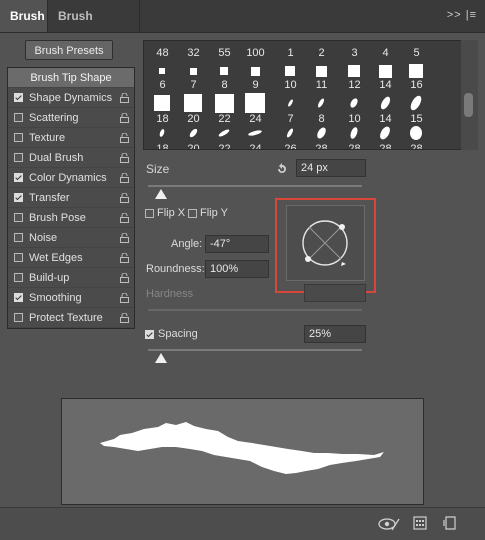 The width and height of the screenshot is (485, 540). Describe the element at coordinates (56, 258) in the screenshot. I see `option-label: Wet Edges` at that location.